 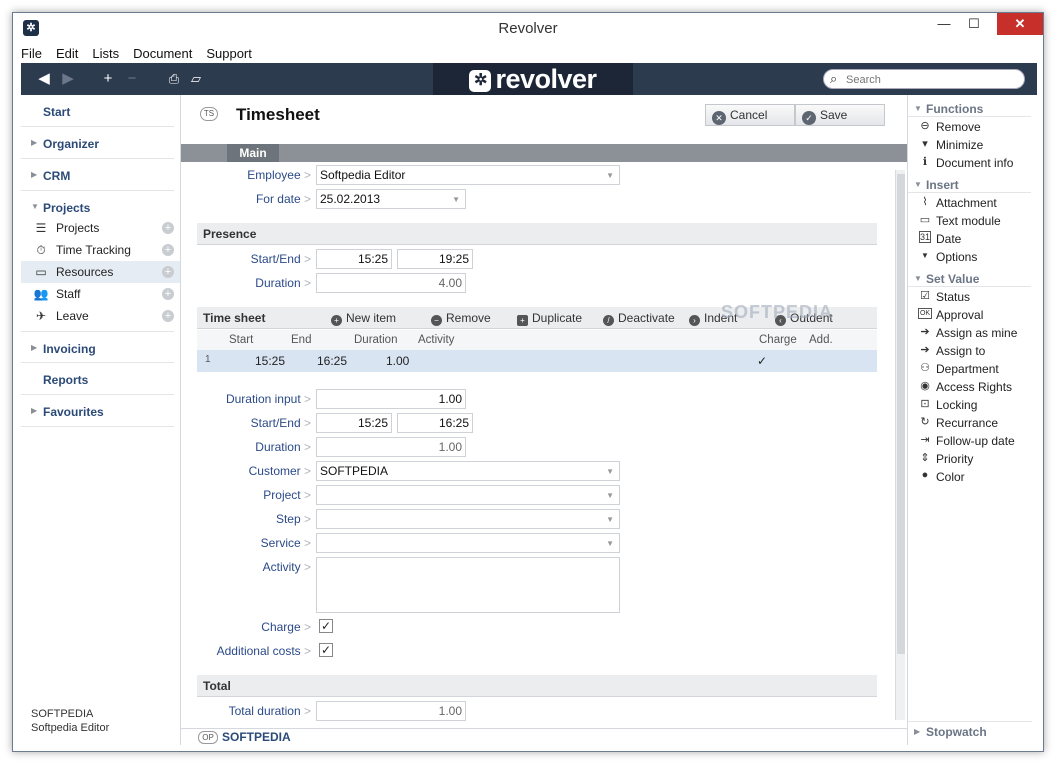 I want to click on panel-options: ▼ Options, so click(x=972, y=256).